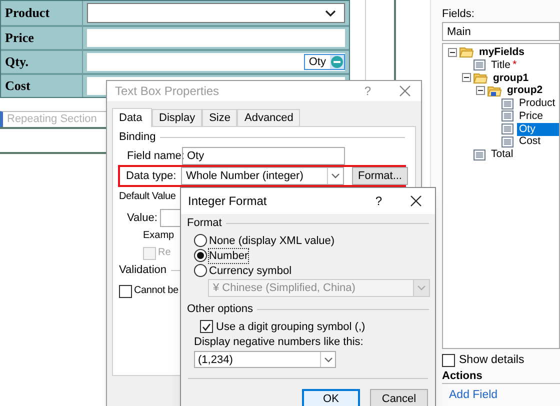 This screenshot has width=560, height=406. What do you see at coordinates (167, 91) in the screenshot?
I see `window-title: Text Box Properties` at bounding box center [167, 91].